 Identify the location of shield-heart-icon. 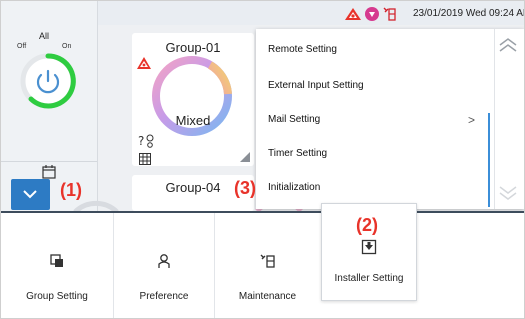
(372, 14).